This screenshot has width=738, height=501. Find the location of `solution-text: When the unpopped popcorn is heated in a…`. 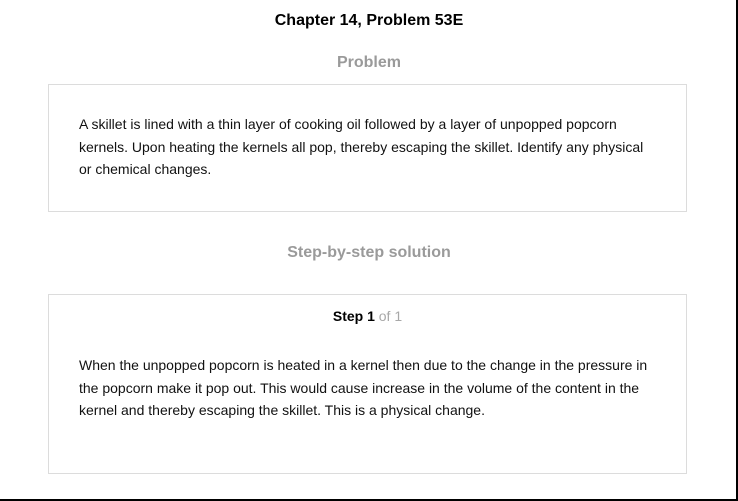

solution-text: When the unpopped popcorn is heated in a… is located at coordinates (363, 387).